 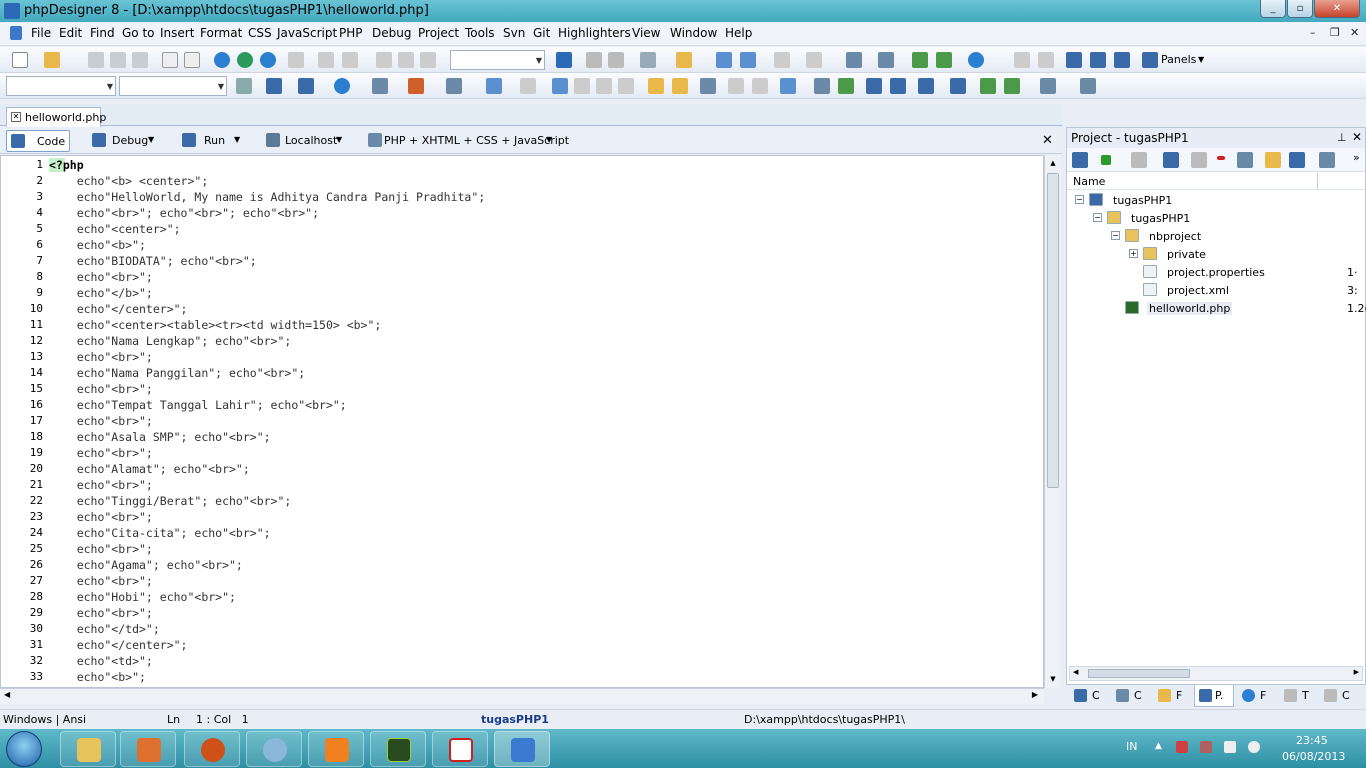 I want to click on menu-insert: Insert, so click(x=177, y=33).